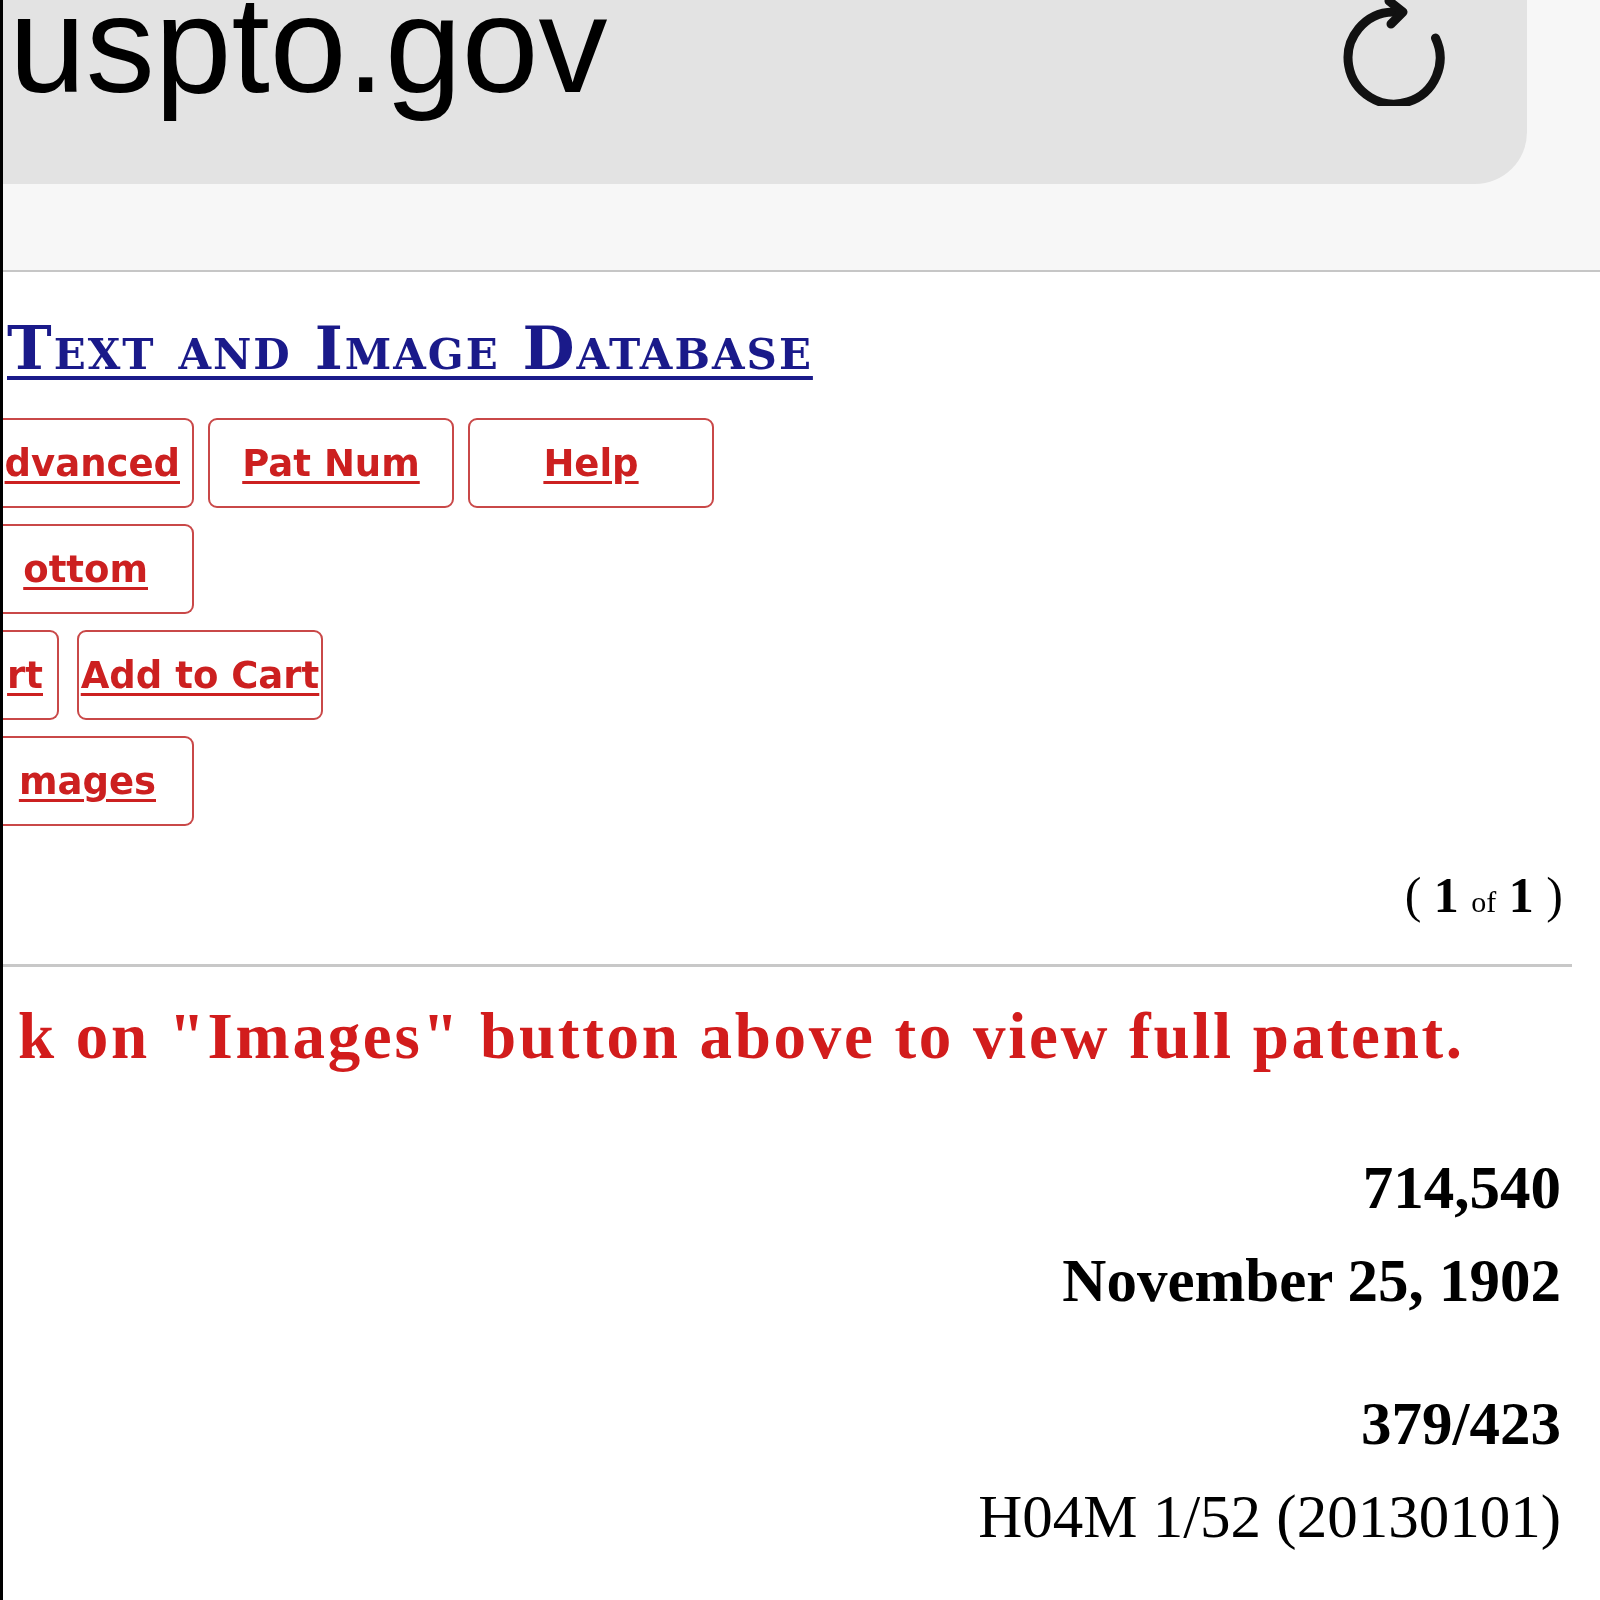  Describe the element at coordinates (591, 463) in the screenshot. I see `nav-button: Help` at that location.